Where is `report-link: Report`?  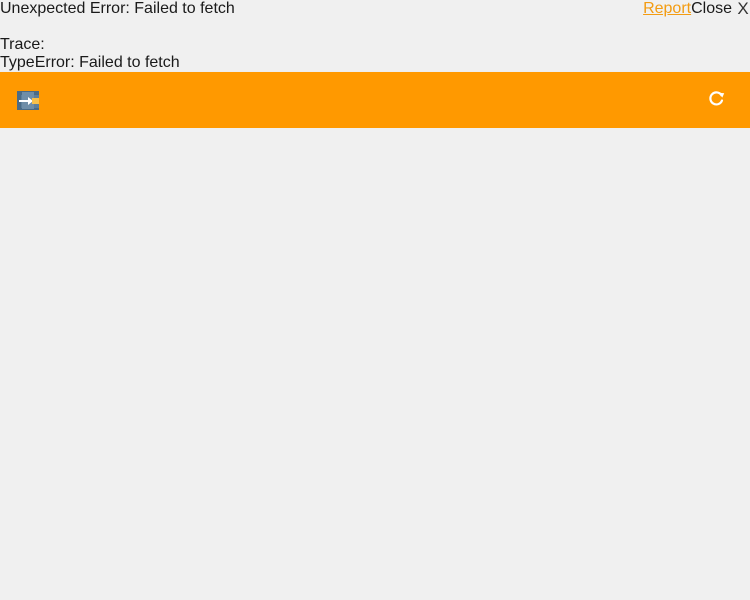
report-link: Report is located at coordinates (667, 9).